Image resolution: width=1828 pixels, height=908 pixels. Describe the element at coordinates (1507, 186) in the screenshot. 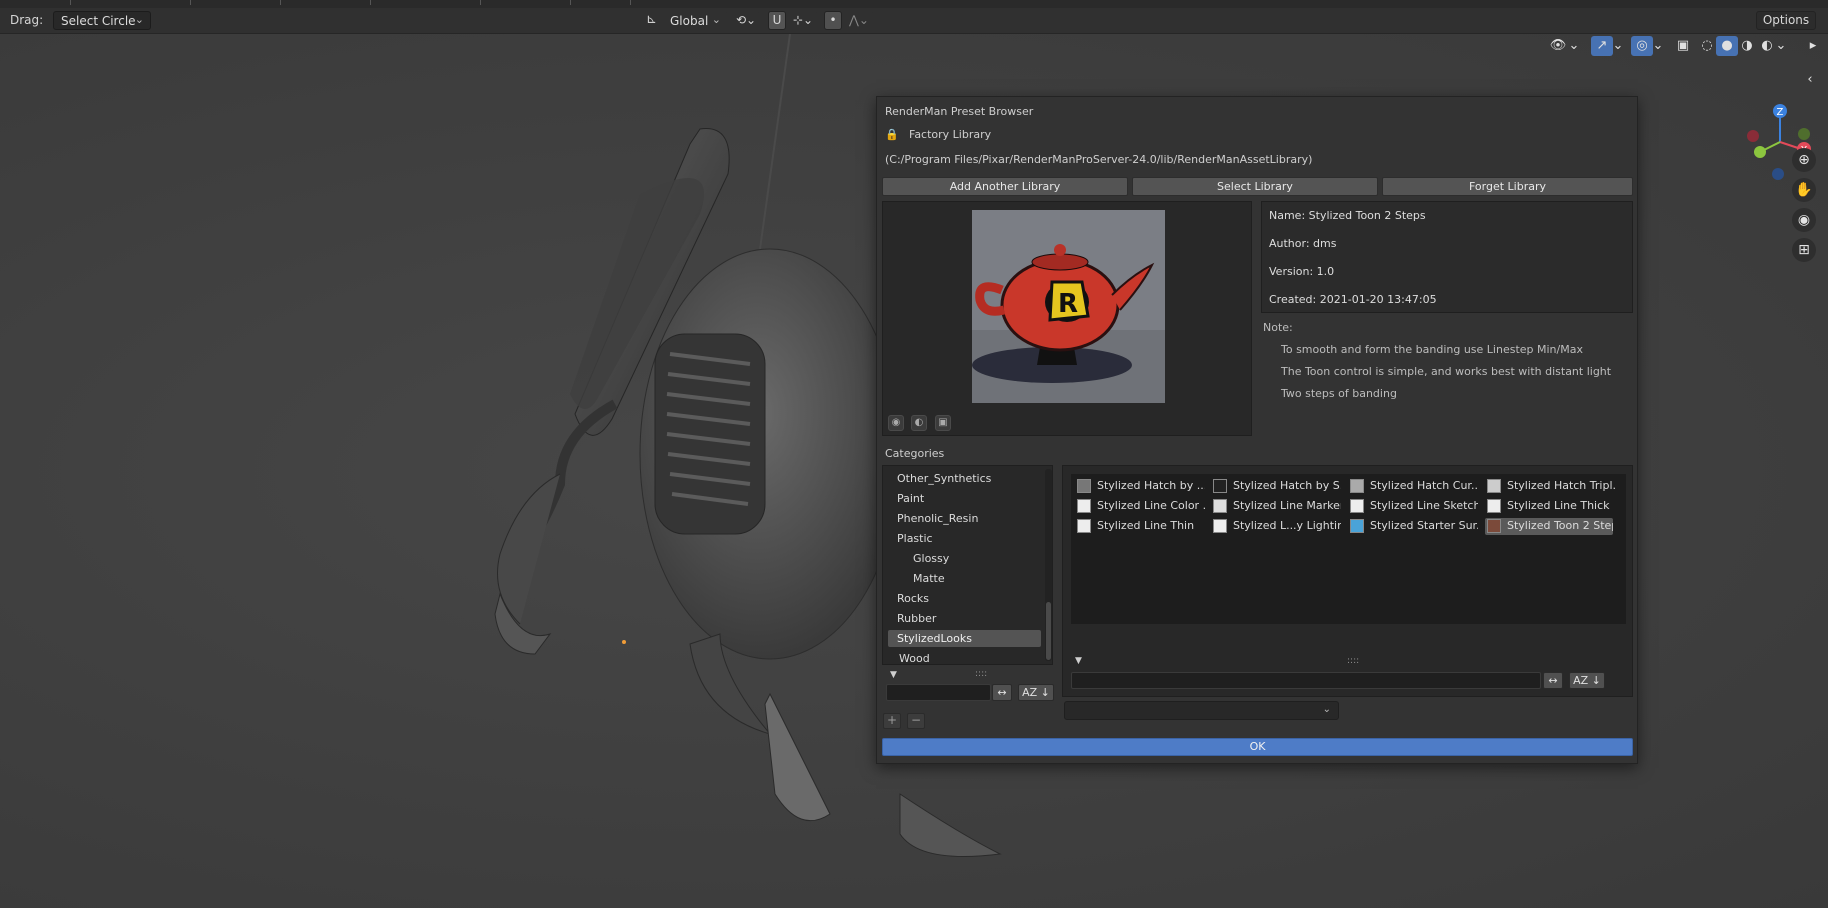

I see `forget-library-button: Forget Library` at that location.